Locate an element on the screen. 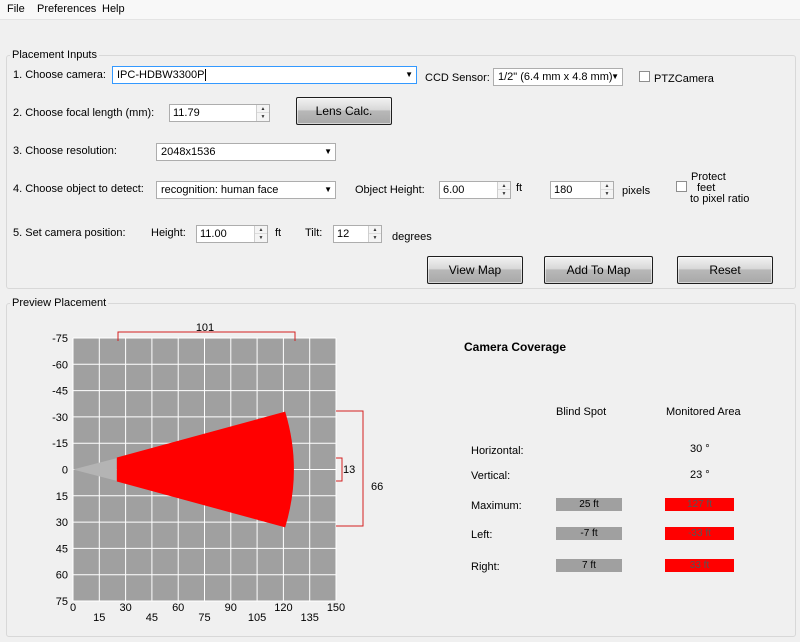 This screenshot has width=800, height=642. top-dimension-label: 101 is located at coordinates (205, 328).